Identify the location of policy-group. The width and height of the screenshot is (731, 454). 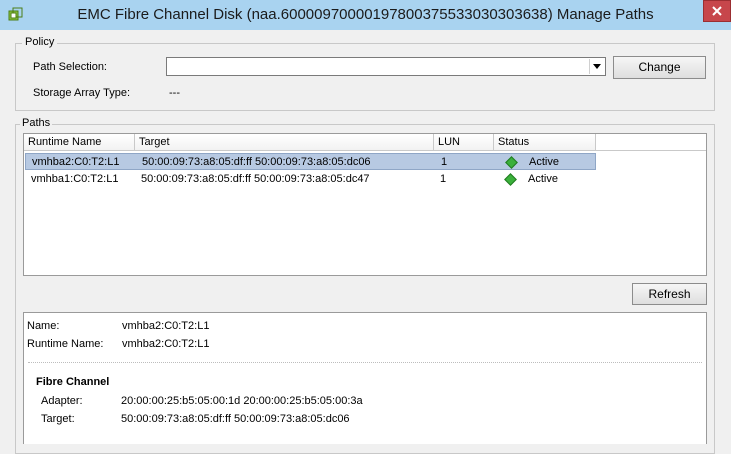
(365, 77).